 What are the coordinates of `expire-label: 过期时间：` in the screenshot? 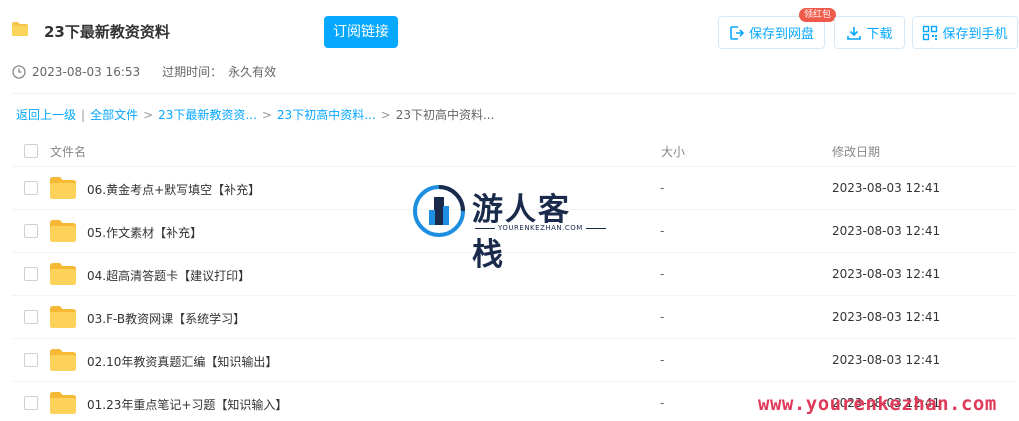 It's located at (192, 72).